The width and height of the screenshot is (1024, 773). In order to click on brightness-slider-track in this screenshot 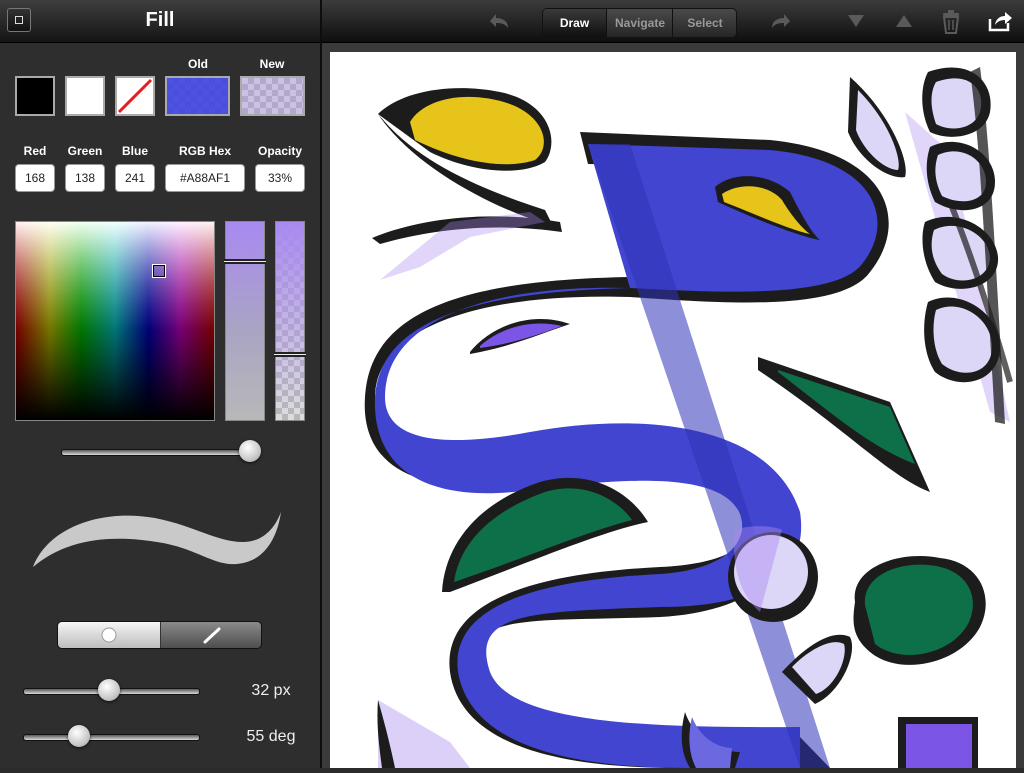, I will do `click(157, 452)`.